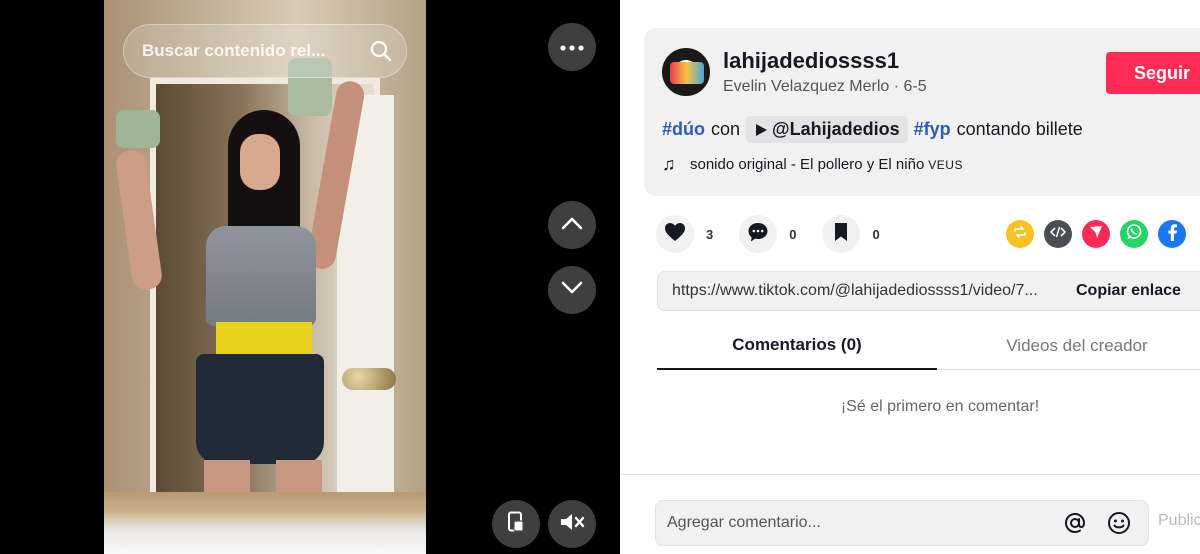 The image size is (1200, 554). Describe the element at coordinates (710, 234) in the screenshot. I see `like-count: 3` at that location.